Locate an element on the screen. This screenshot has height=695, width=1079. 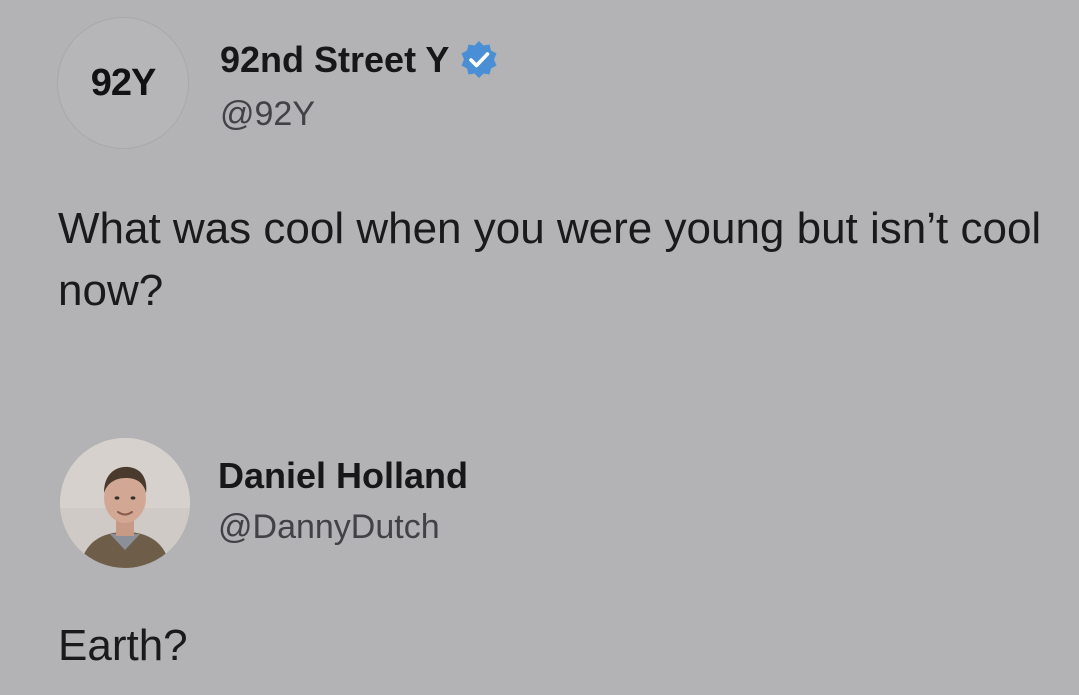
original-author-name-row: 92nd Street Y is located at coordinates (360, 60).